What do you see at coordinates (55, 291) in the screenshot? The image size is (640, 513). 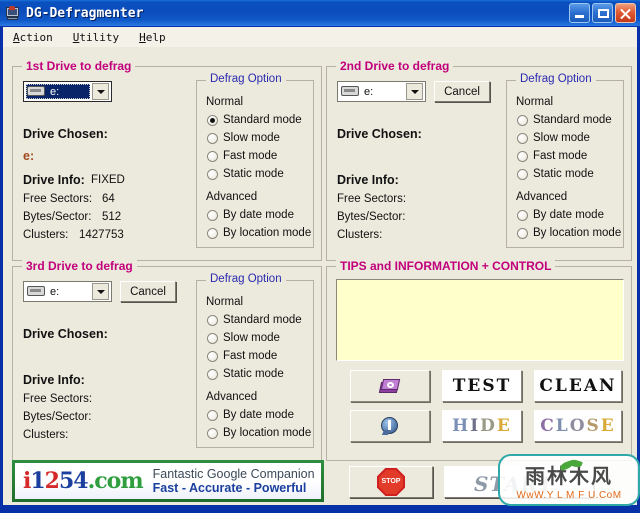 I see `drive-select-3-value: e:` at bounding box center [55, 291].